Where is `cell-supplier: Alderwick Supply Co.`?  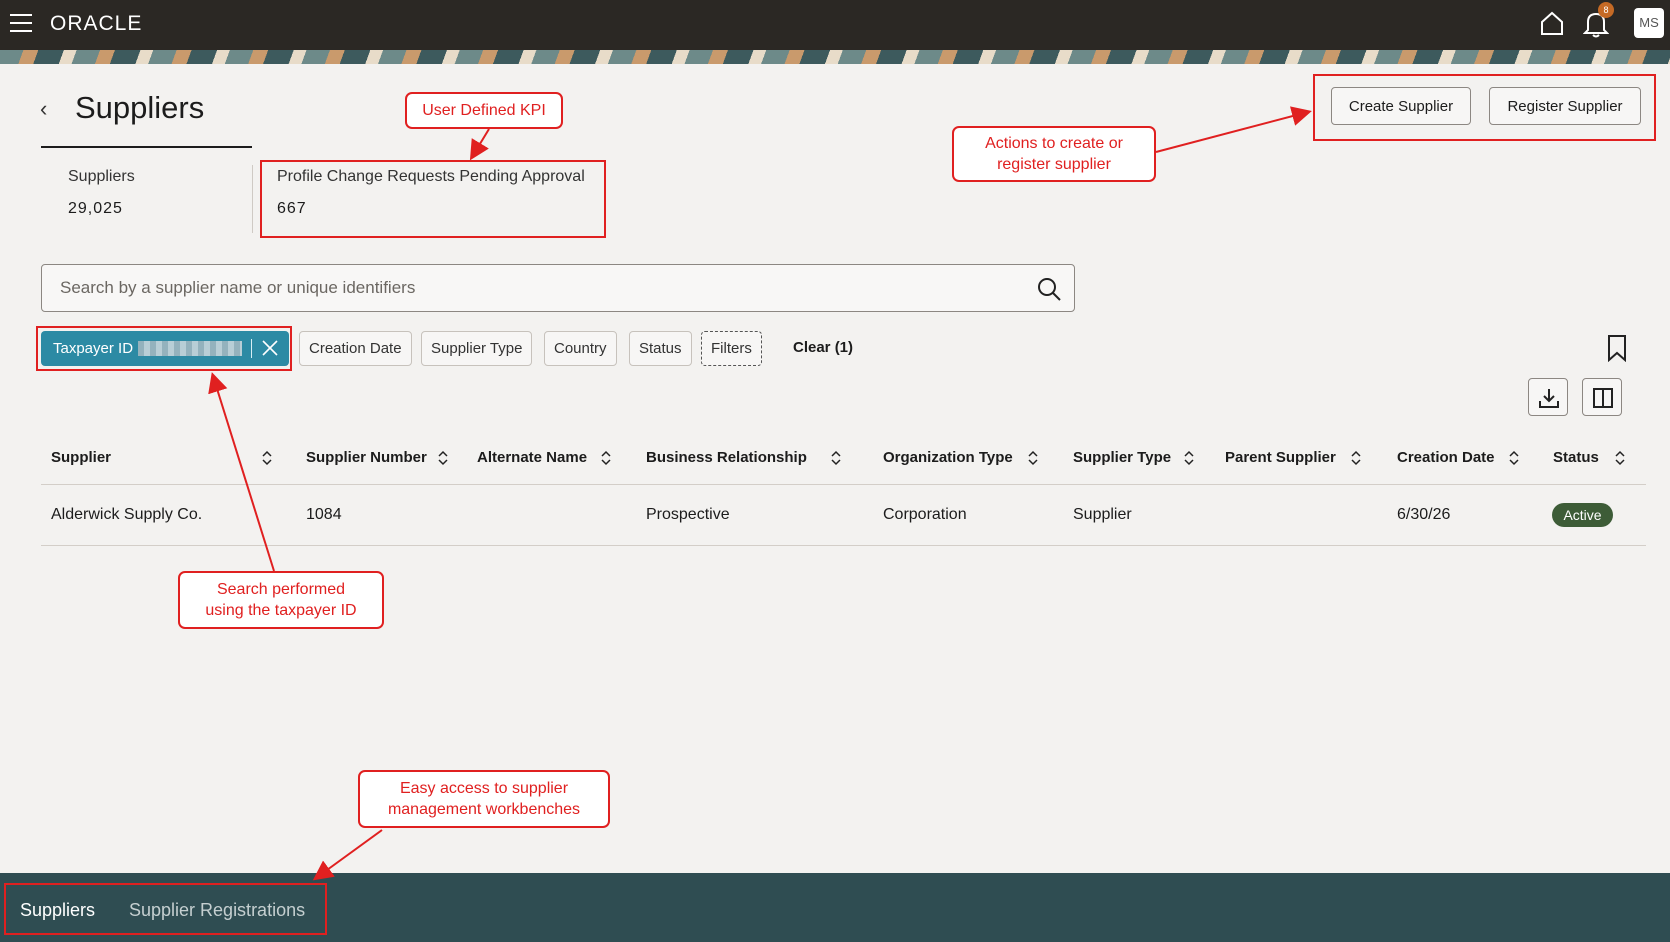 cell-supplier: Alderwick Supply Co. is located at coordinates (126, 515).